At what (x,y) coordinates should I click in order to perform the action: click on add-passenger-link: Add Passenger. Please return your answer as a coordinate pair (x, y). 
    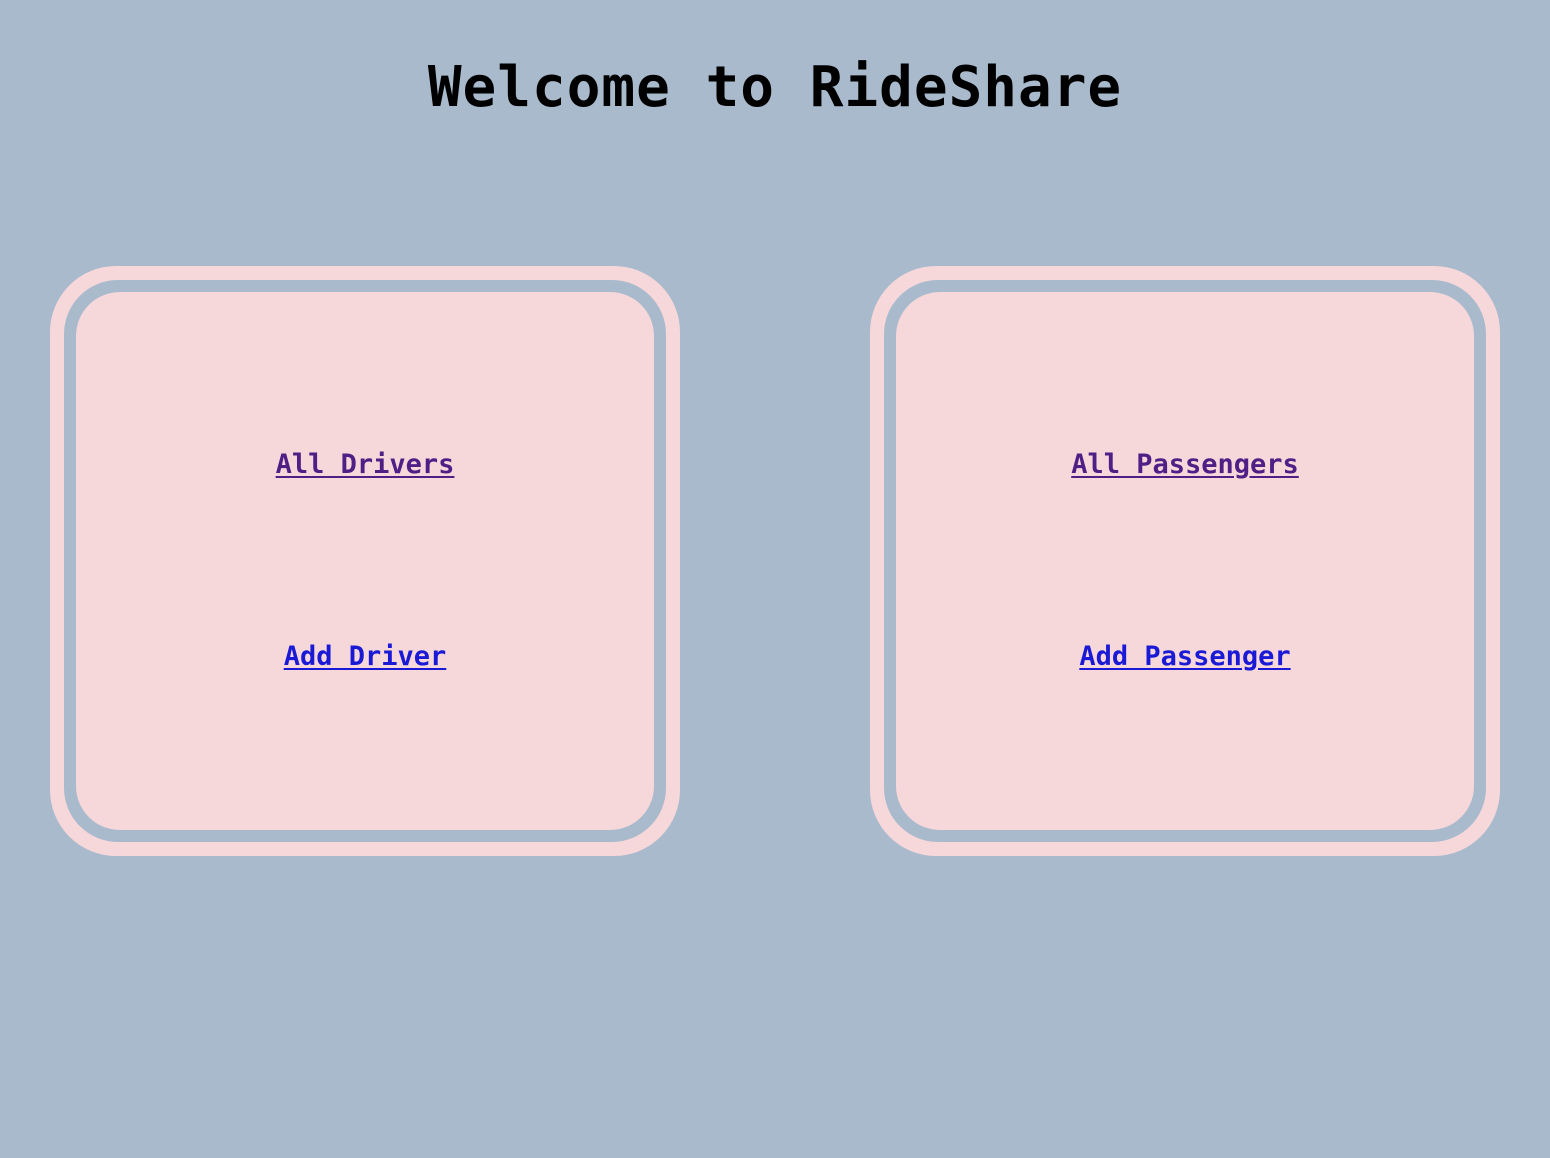
    Looking at the image, I should click on (1185, 657).